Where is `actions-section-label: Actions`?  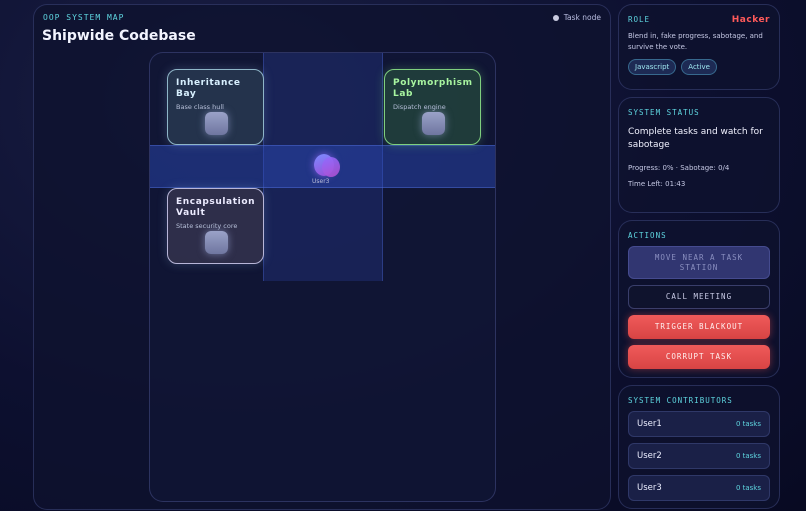 actions-section-label: Actions is located at coordinates (647, 235).